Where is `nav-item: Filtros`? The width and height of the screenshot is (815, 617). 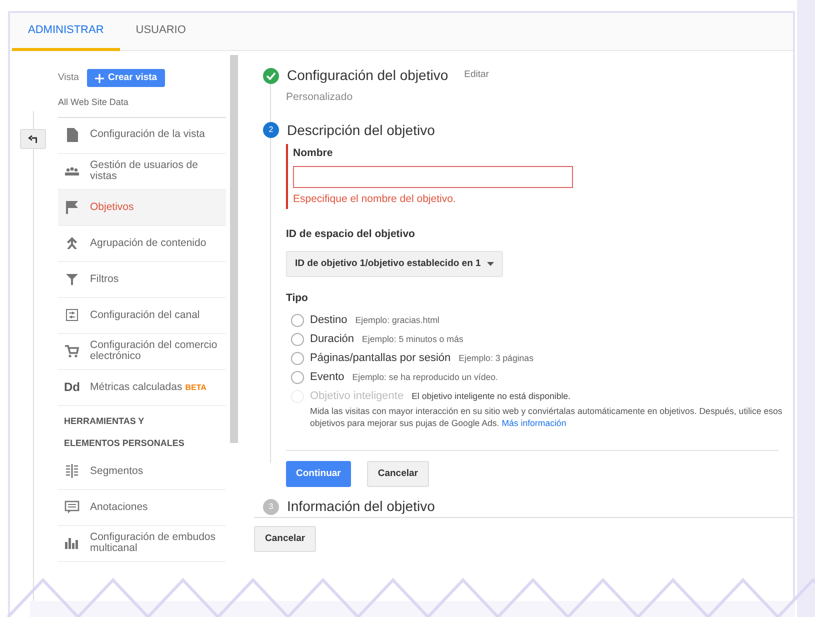
nav-item: Filtros is located at coordinates (142, 280).